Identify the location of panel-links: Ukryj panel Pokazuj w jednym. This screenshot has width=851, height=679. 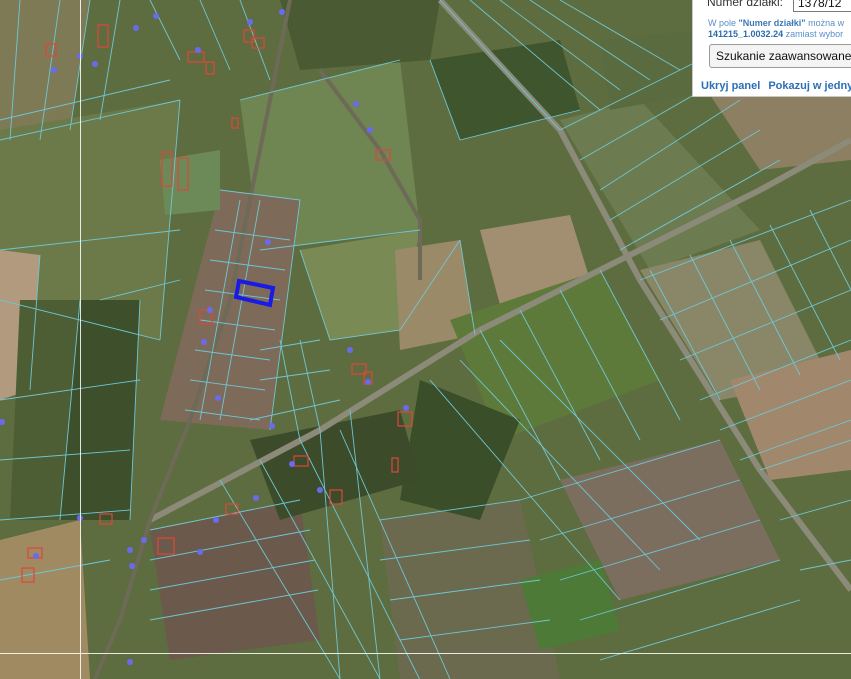
(776, 86).